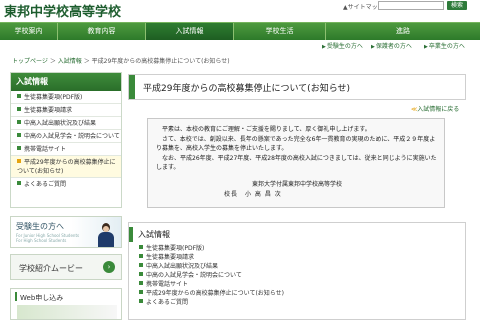 The height and width of the screenshot is (320, 480). What do you see at coordinates (302, 284) in the screenshot?
I see `info-link-mobile-site: 携帯電話サイト` at bounding box center [302, 284].